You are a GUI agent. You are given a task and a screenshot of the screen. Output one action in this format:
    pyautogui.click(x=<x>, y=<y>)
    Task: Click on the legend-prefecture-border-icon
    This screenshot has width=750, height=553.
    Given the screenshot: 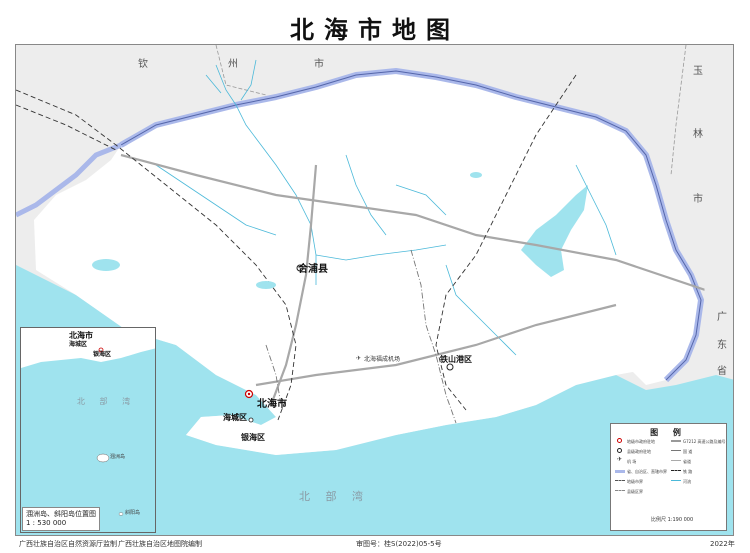 What is the action you would take?
    pyautogui.click(x=620, y=480)
    